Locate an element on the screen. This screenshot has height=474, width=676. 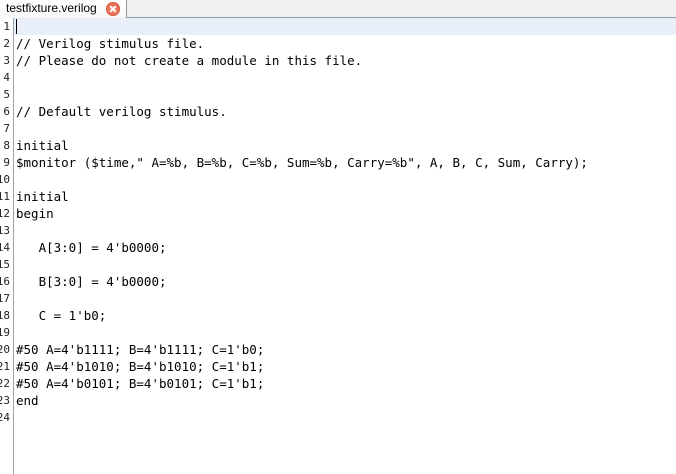
code-line: 5 is located at coordinates (338, 94).